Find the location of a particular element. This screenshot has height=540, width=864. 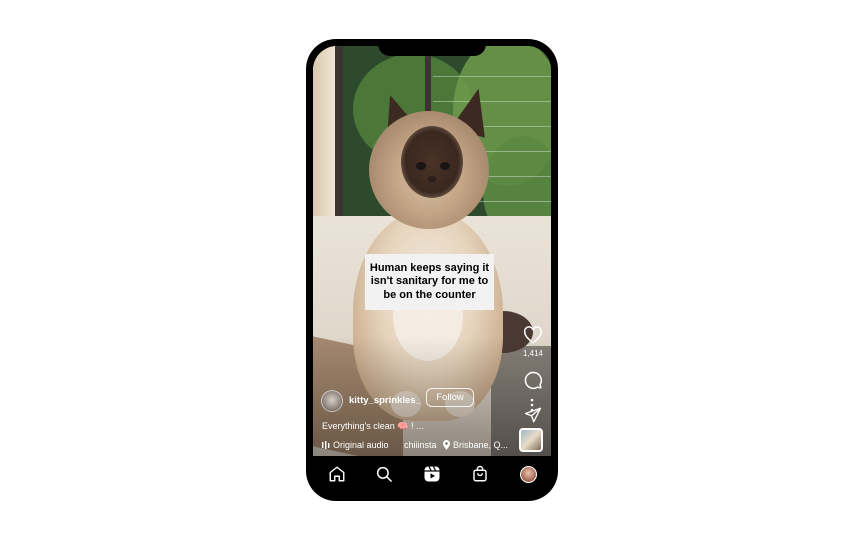

audio-user: chiiinsta is located at coordinates (420, 445).